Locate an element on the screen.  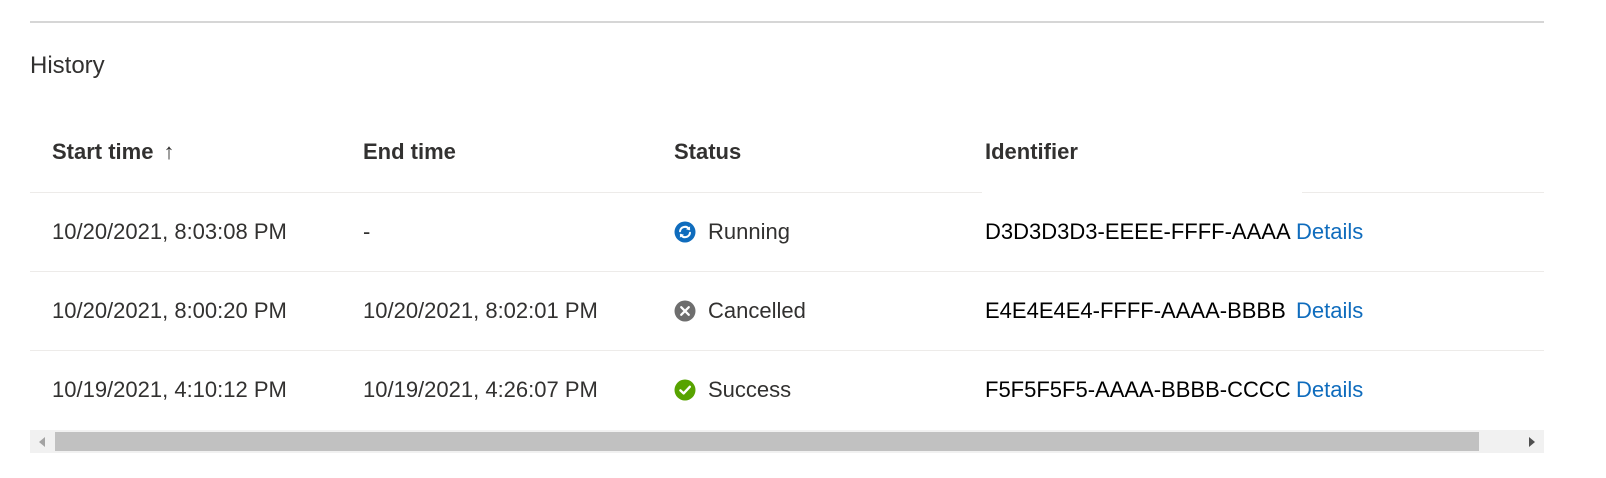
column-header-end-time: End time is located at coordinates (409, 152).